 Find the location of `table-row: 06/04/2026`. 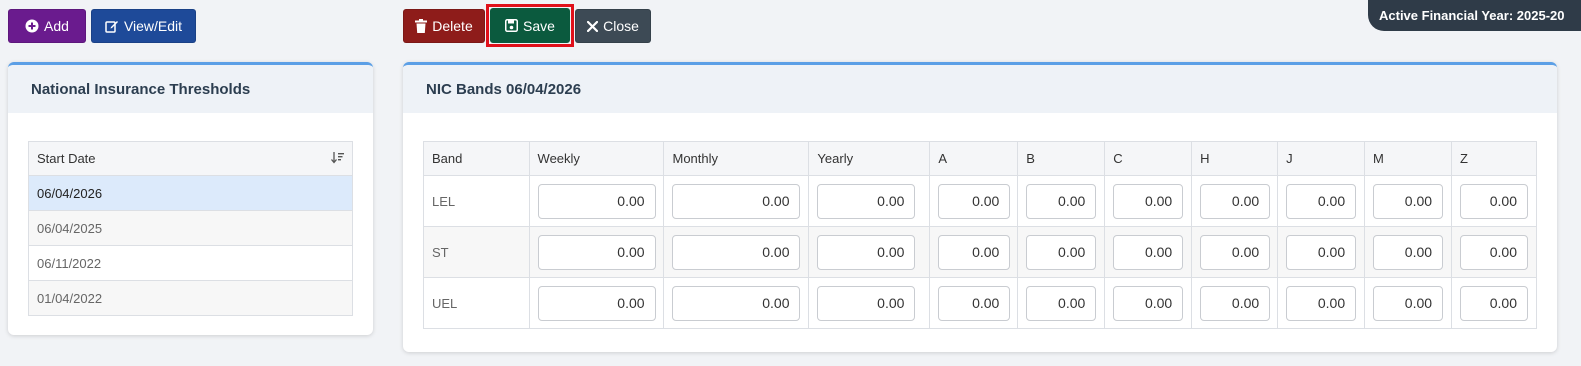

table-row: 06/04/2026 is located at coordinates (190, 193).